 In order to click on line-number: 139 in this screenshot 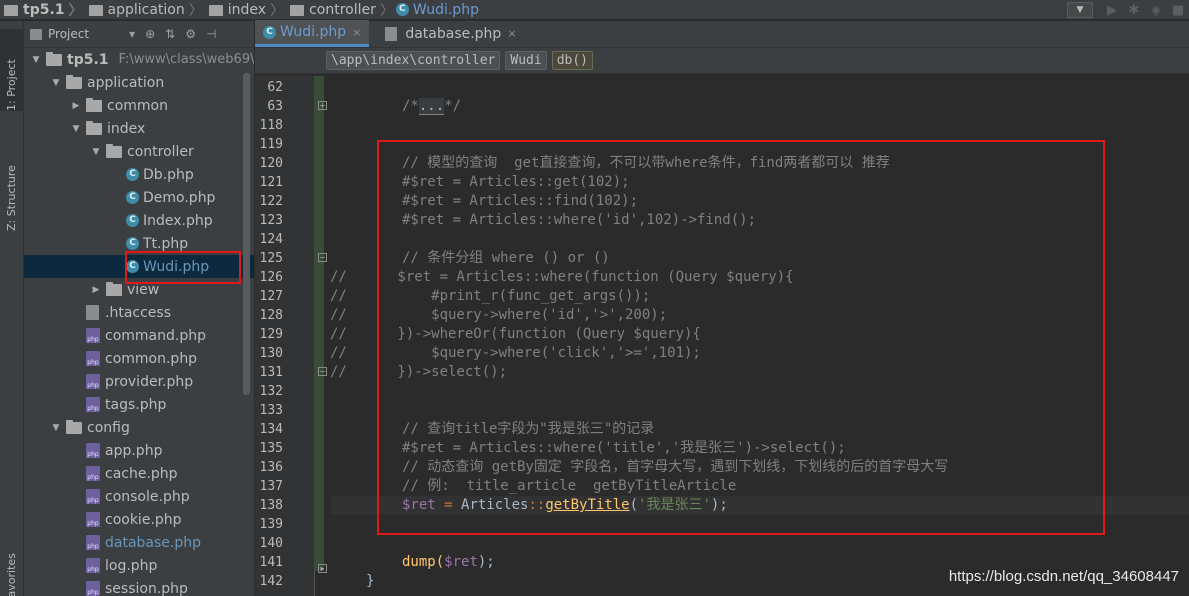, I will do `click(269, 524)`.